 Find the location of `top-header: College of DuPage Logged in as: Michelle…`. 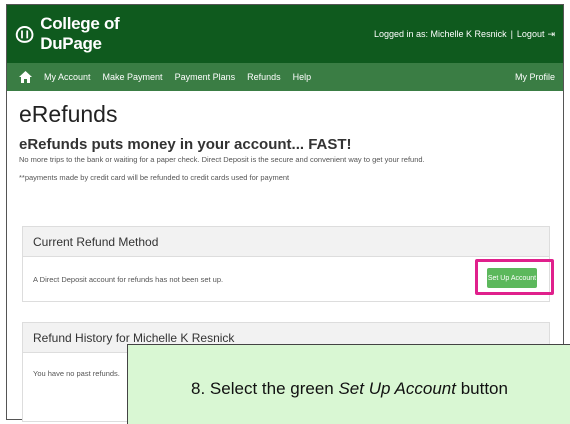

top-header: College of DuPage Logged in as: Michelle… is located at coordinates (285, 34).